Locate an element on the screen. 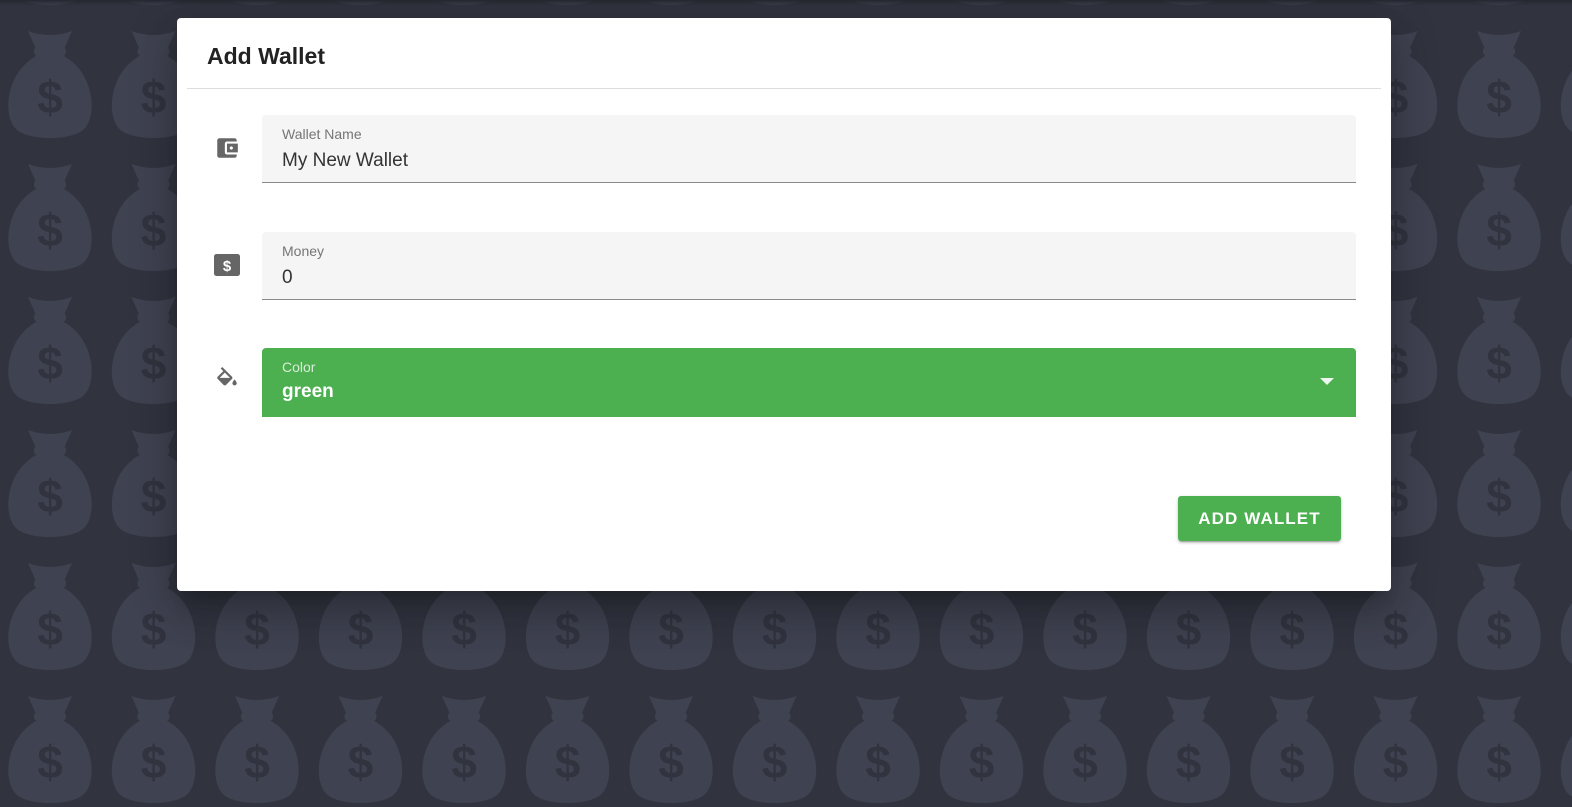 This screenshot has width=1572, height=807. dialog-title: Add Wallet is located at coordinates (266, 56).